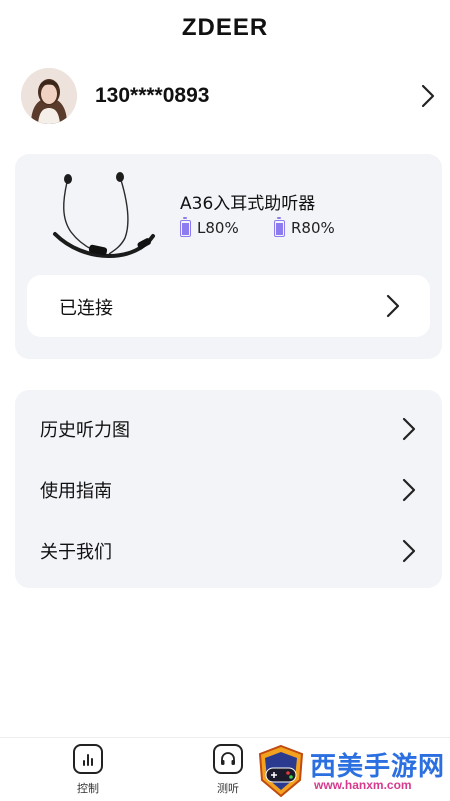 This screenshot has width=450, height=801. Describe the element at coordinates (85, 430) in the screenshot. I see `menu-item-label: 历史听力图` at that location.